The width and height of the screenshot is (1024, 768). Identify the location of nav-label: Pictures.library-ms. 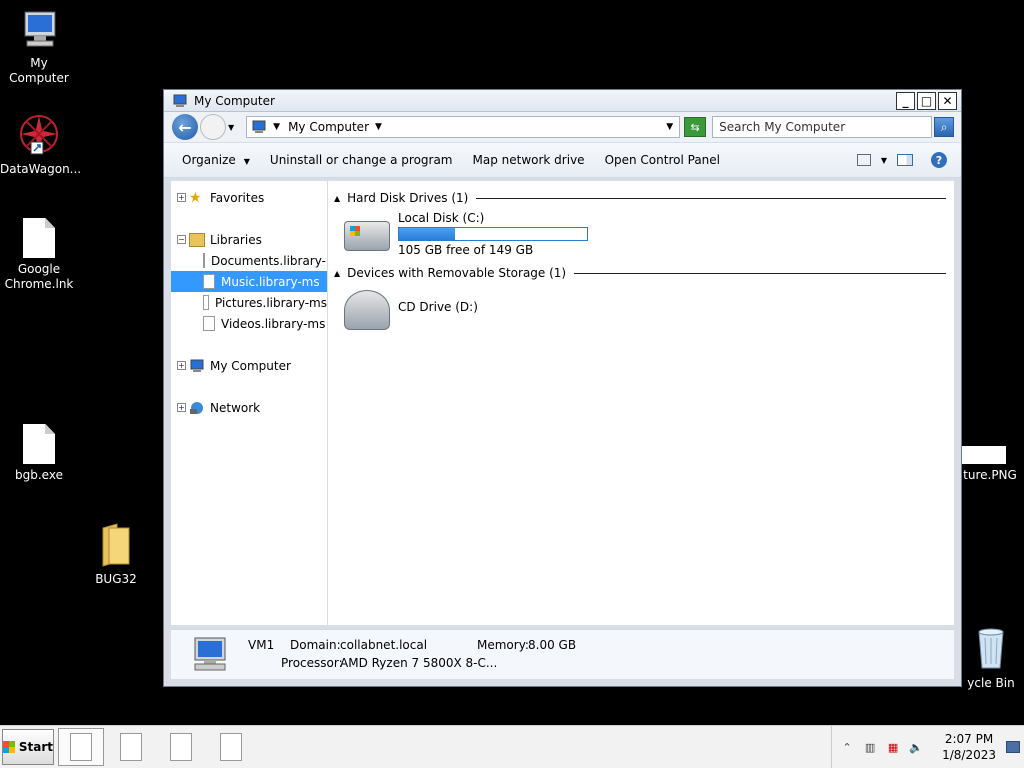
(270, 302).